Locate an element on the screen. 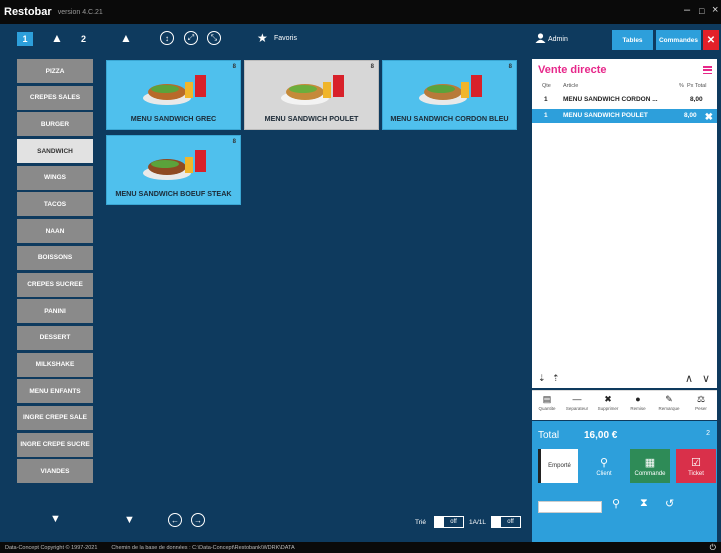 This screenshot has height=553, width=721. separator-tool: — Separateur is located at coordinates (577, 402).